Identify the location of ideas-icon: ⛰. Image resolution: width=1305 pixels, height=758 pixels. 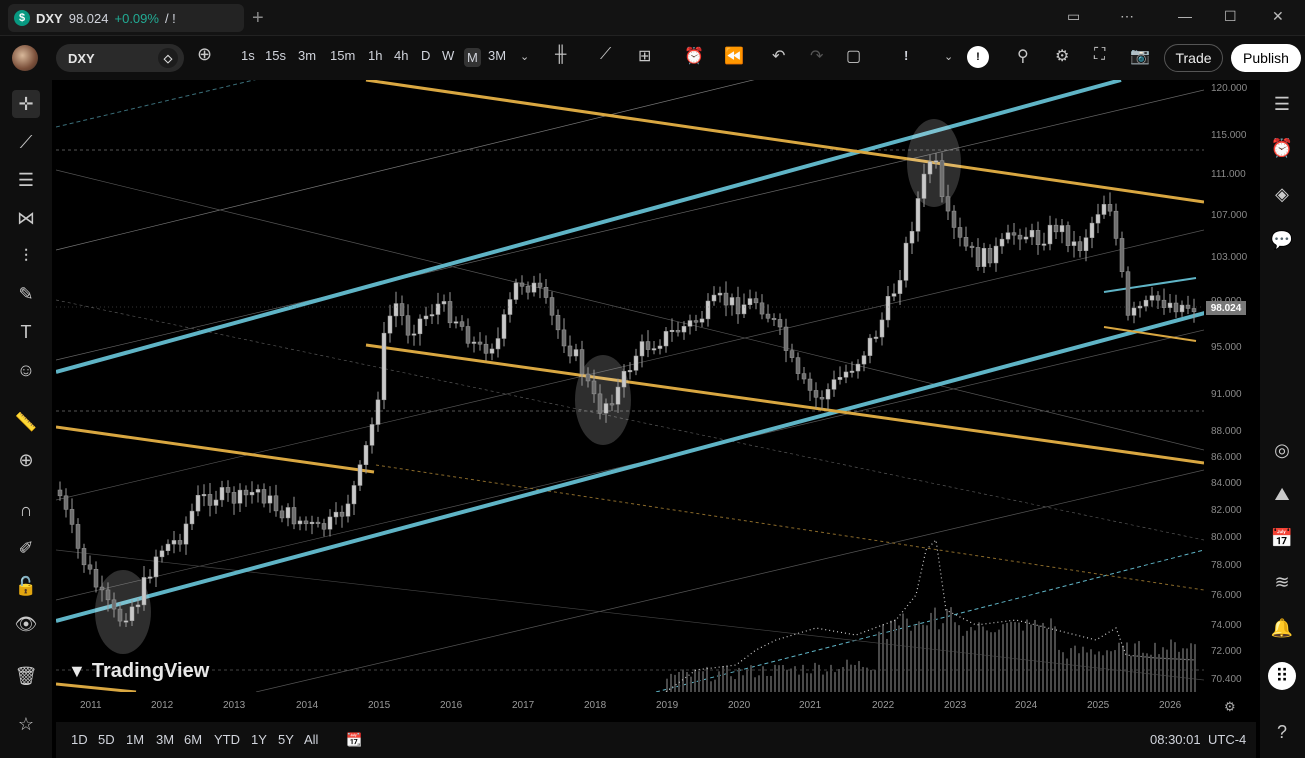
(1282, 494).